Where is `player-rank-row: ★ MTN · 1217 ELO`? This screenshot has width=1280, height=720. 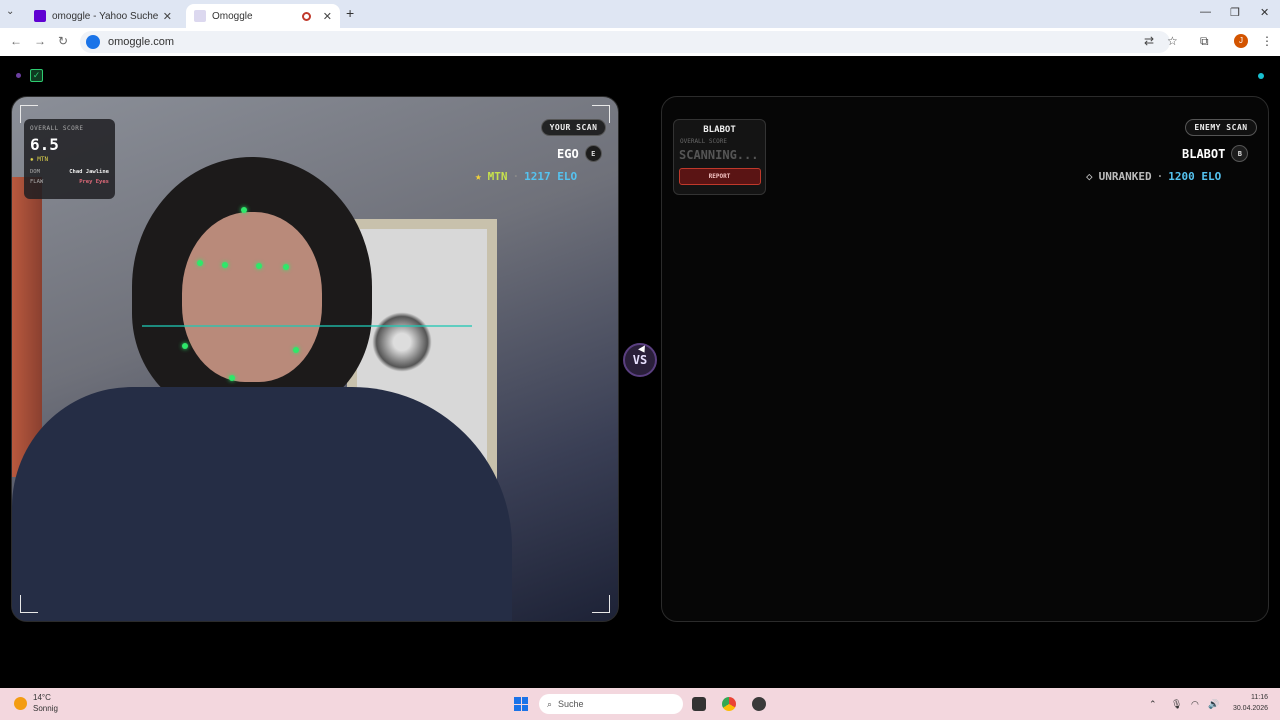 player-rank-row: ★ MTN · 1217 ELO is located at coordinates (526, 176).